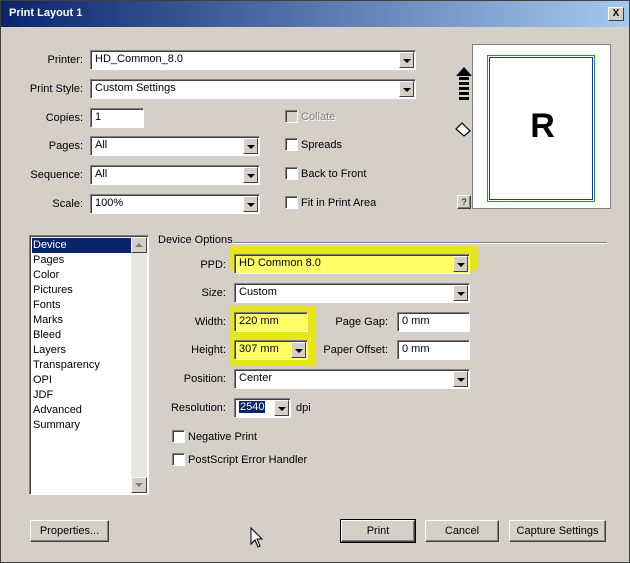  Describe the element at coordinates (83, 395) in the screenshot. I see `sidebar-item-jdf: JDF` at that location.